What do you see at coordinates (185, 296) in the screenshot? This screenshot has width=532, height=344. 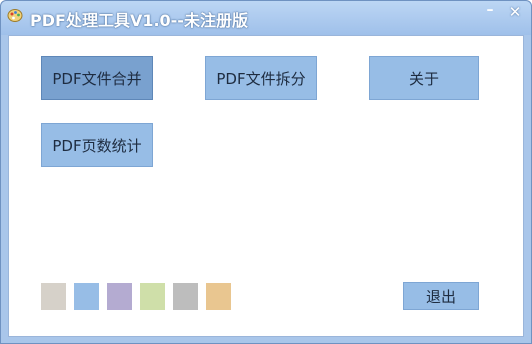 I see `theme-swatch-silver` at bounding box center [185, 296].